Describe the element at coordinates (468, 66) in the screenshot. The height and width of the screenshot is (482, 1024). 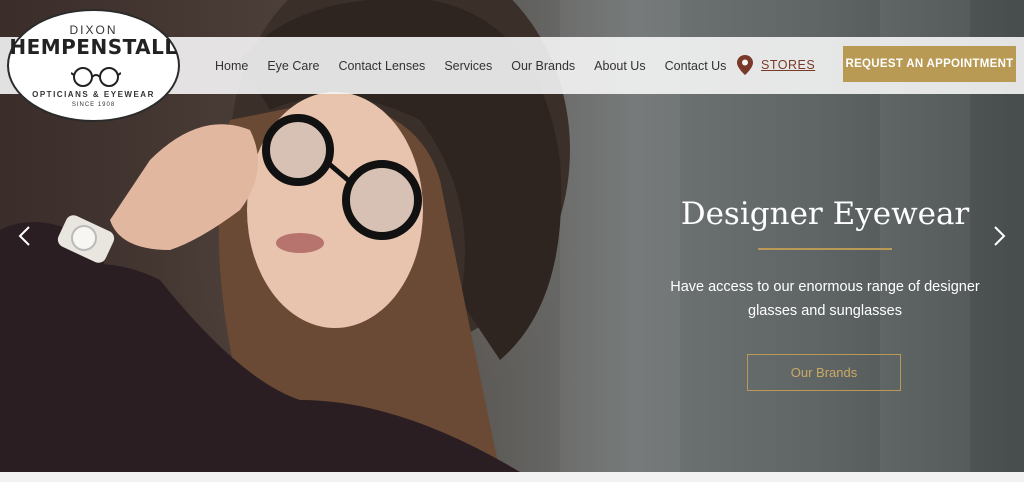
I see `nav-item-services: Services` at that location.